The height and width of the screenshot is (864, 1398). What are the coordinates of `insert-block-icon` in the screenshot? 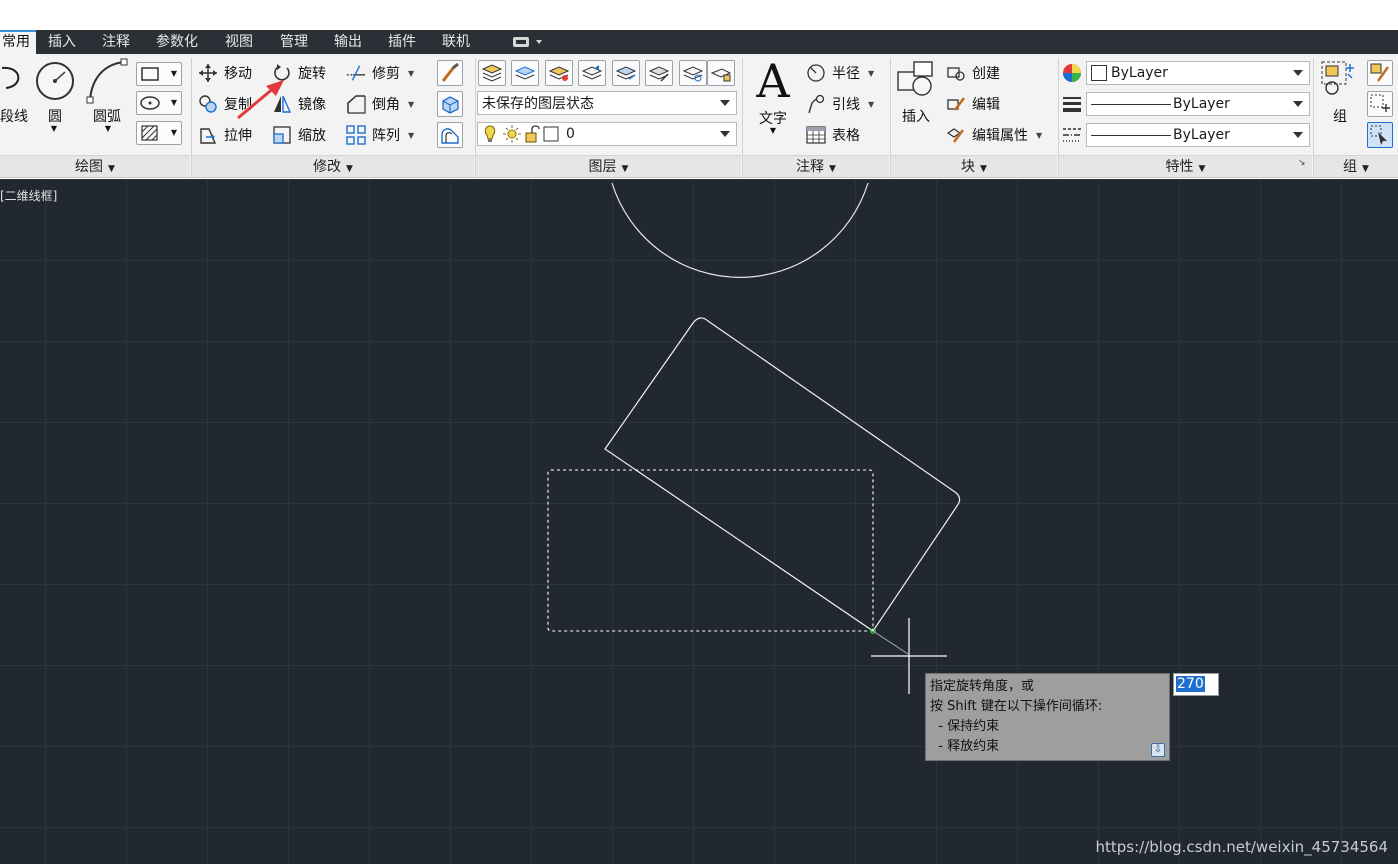 It's located at (917, 82).